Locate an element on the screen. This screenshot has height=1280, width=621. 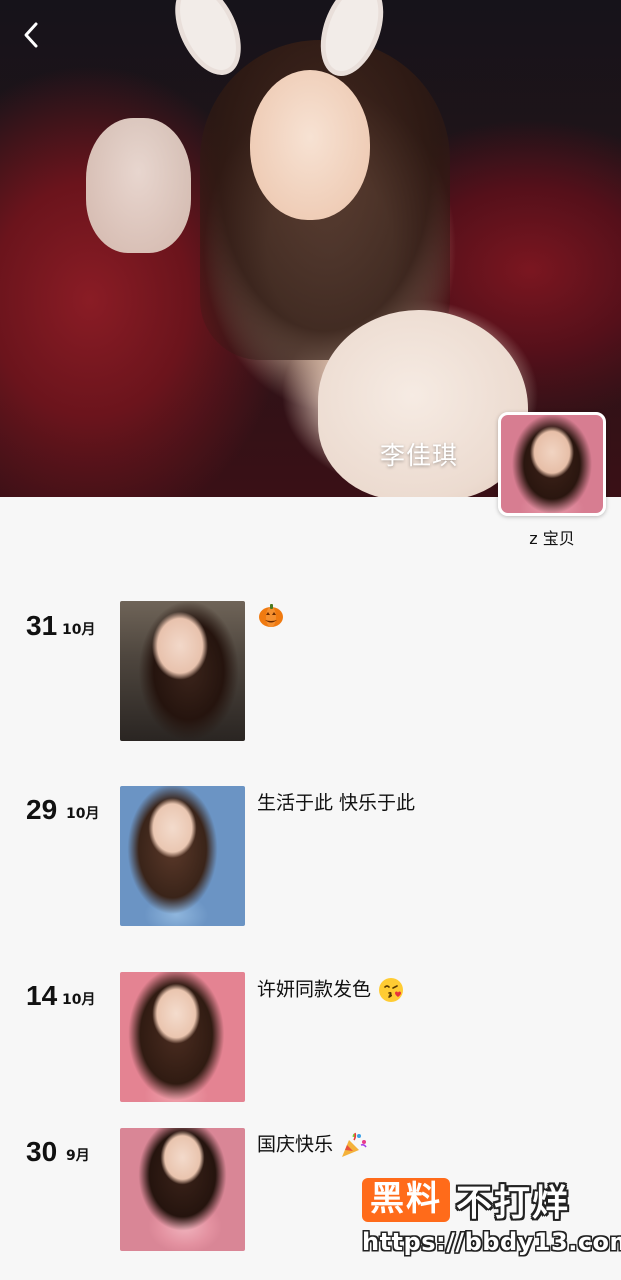
post-caption-text: 生活于此 快乐于此 is located at coordinates (336, 803).